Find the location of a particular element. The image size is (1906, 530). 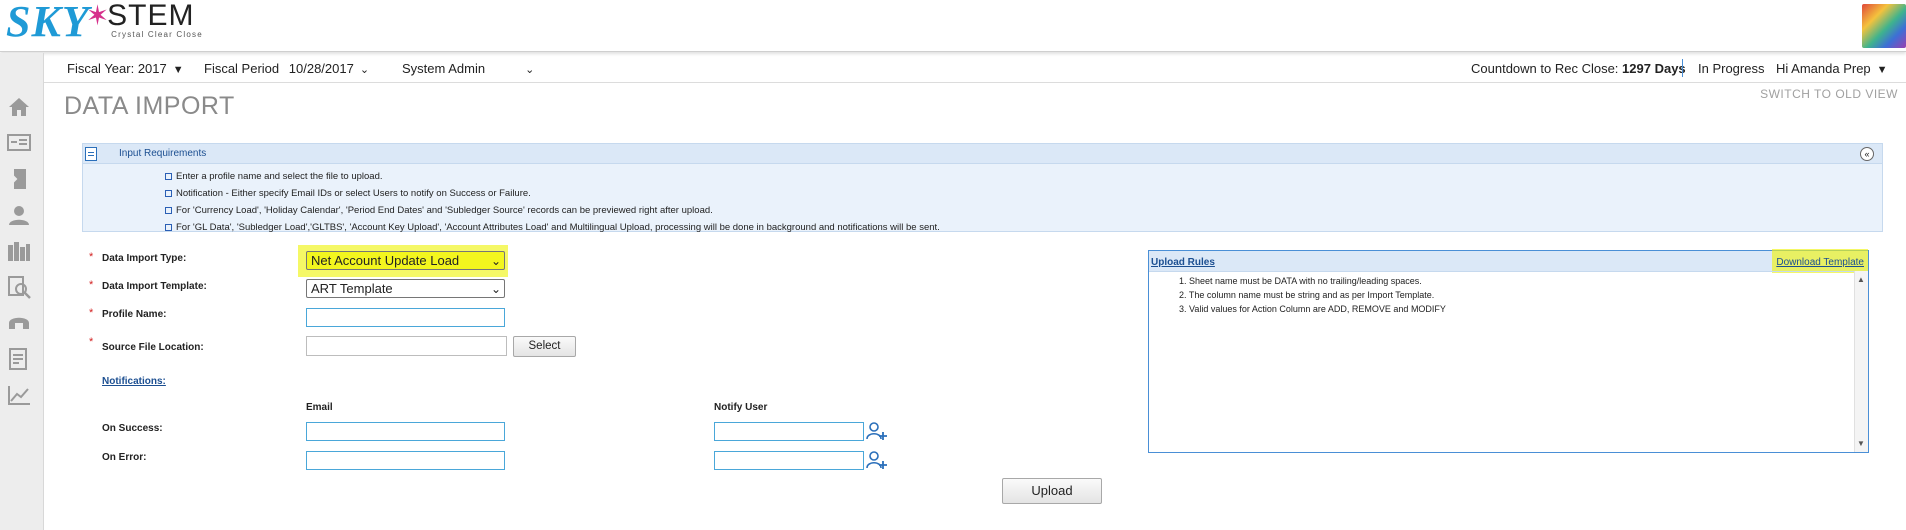

data-import-type-select: Net Account Update Load ⌄ is located at coordinates (405, 260).